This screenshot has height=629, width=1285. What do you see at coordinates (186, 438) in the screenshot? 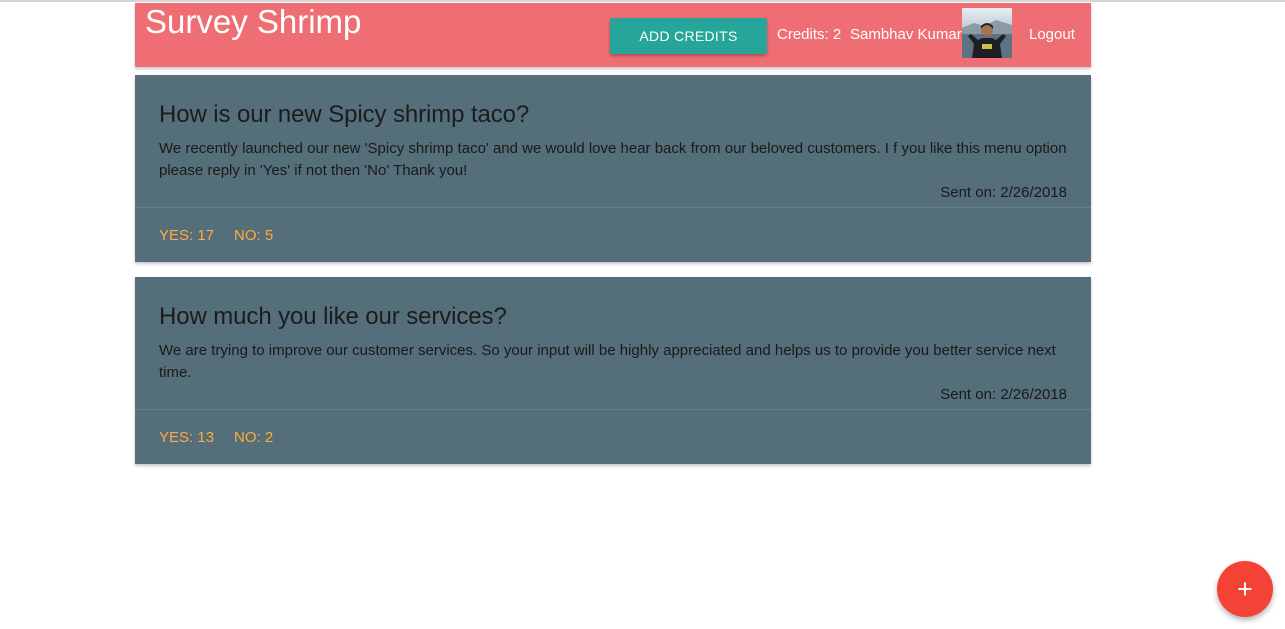
I see `yes-count: YES: 13` at bounding box center [186, 438].